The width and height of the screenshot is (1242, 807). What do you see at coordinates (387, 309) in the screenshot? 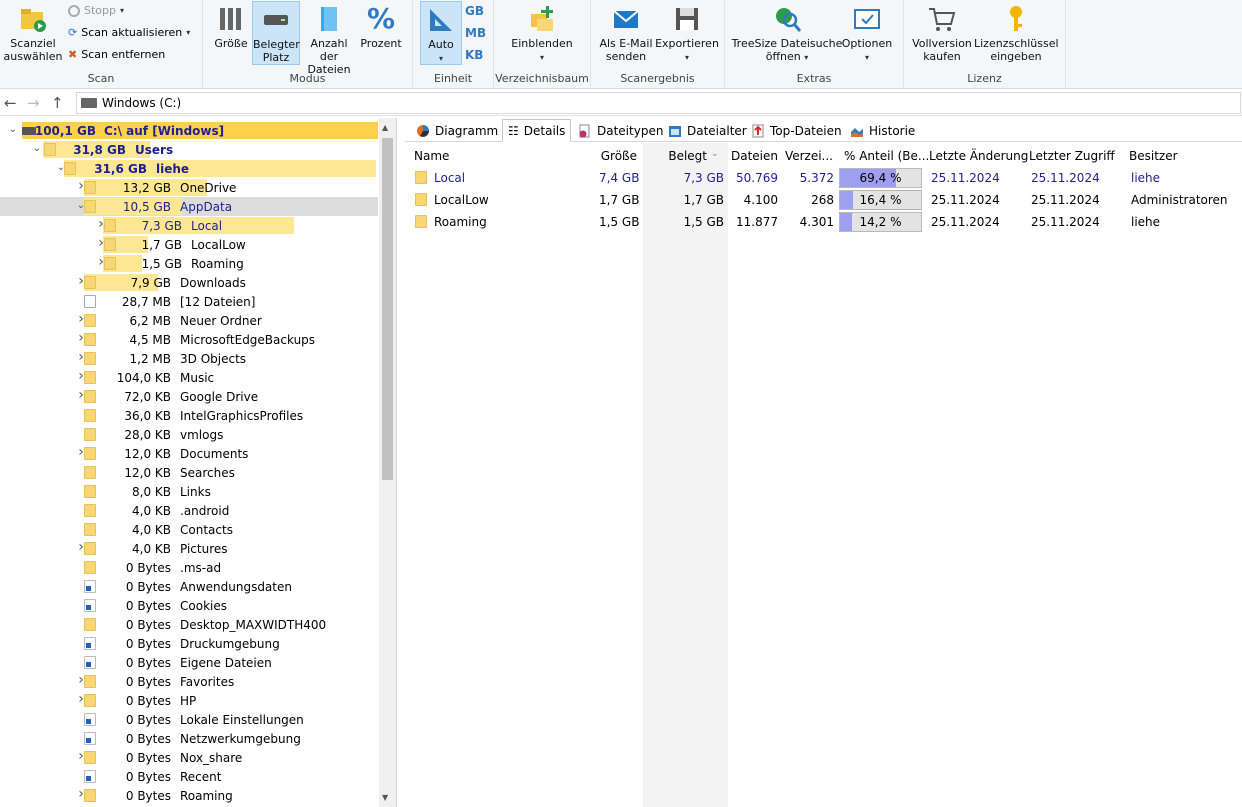
I see `scroll-thumb` at bounding box center [387, 309].